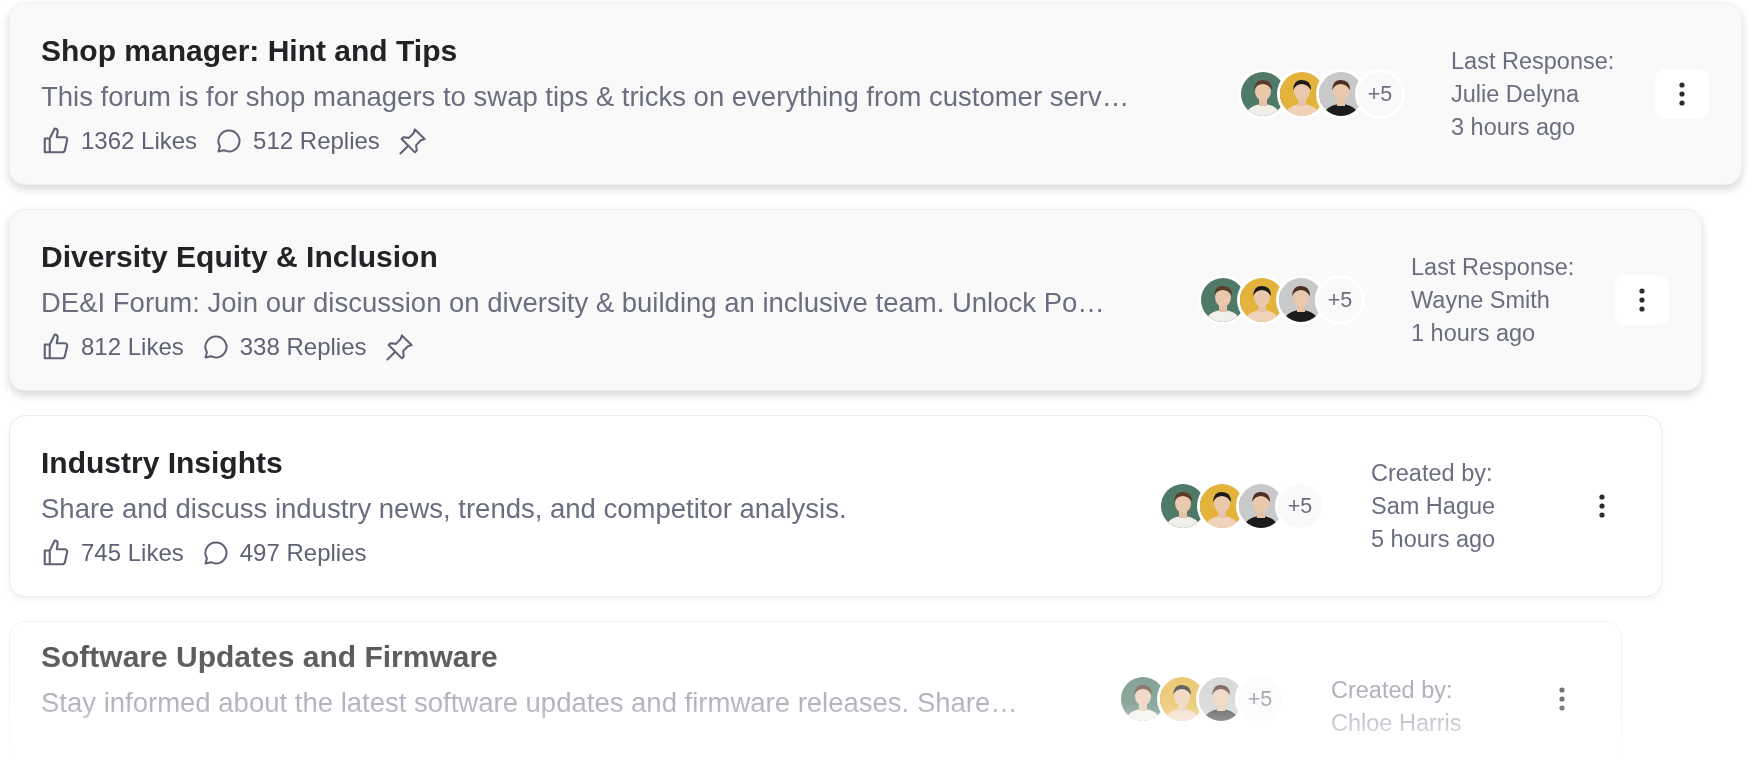  Describe the element at coordinates (579, 657) in the screenshot. I see `thread-title: Software Updates and Firmware` at that location.